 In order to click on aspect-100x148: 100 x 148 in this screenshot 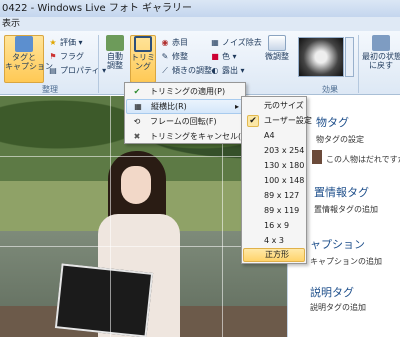, I will do `click(274, 181)`.